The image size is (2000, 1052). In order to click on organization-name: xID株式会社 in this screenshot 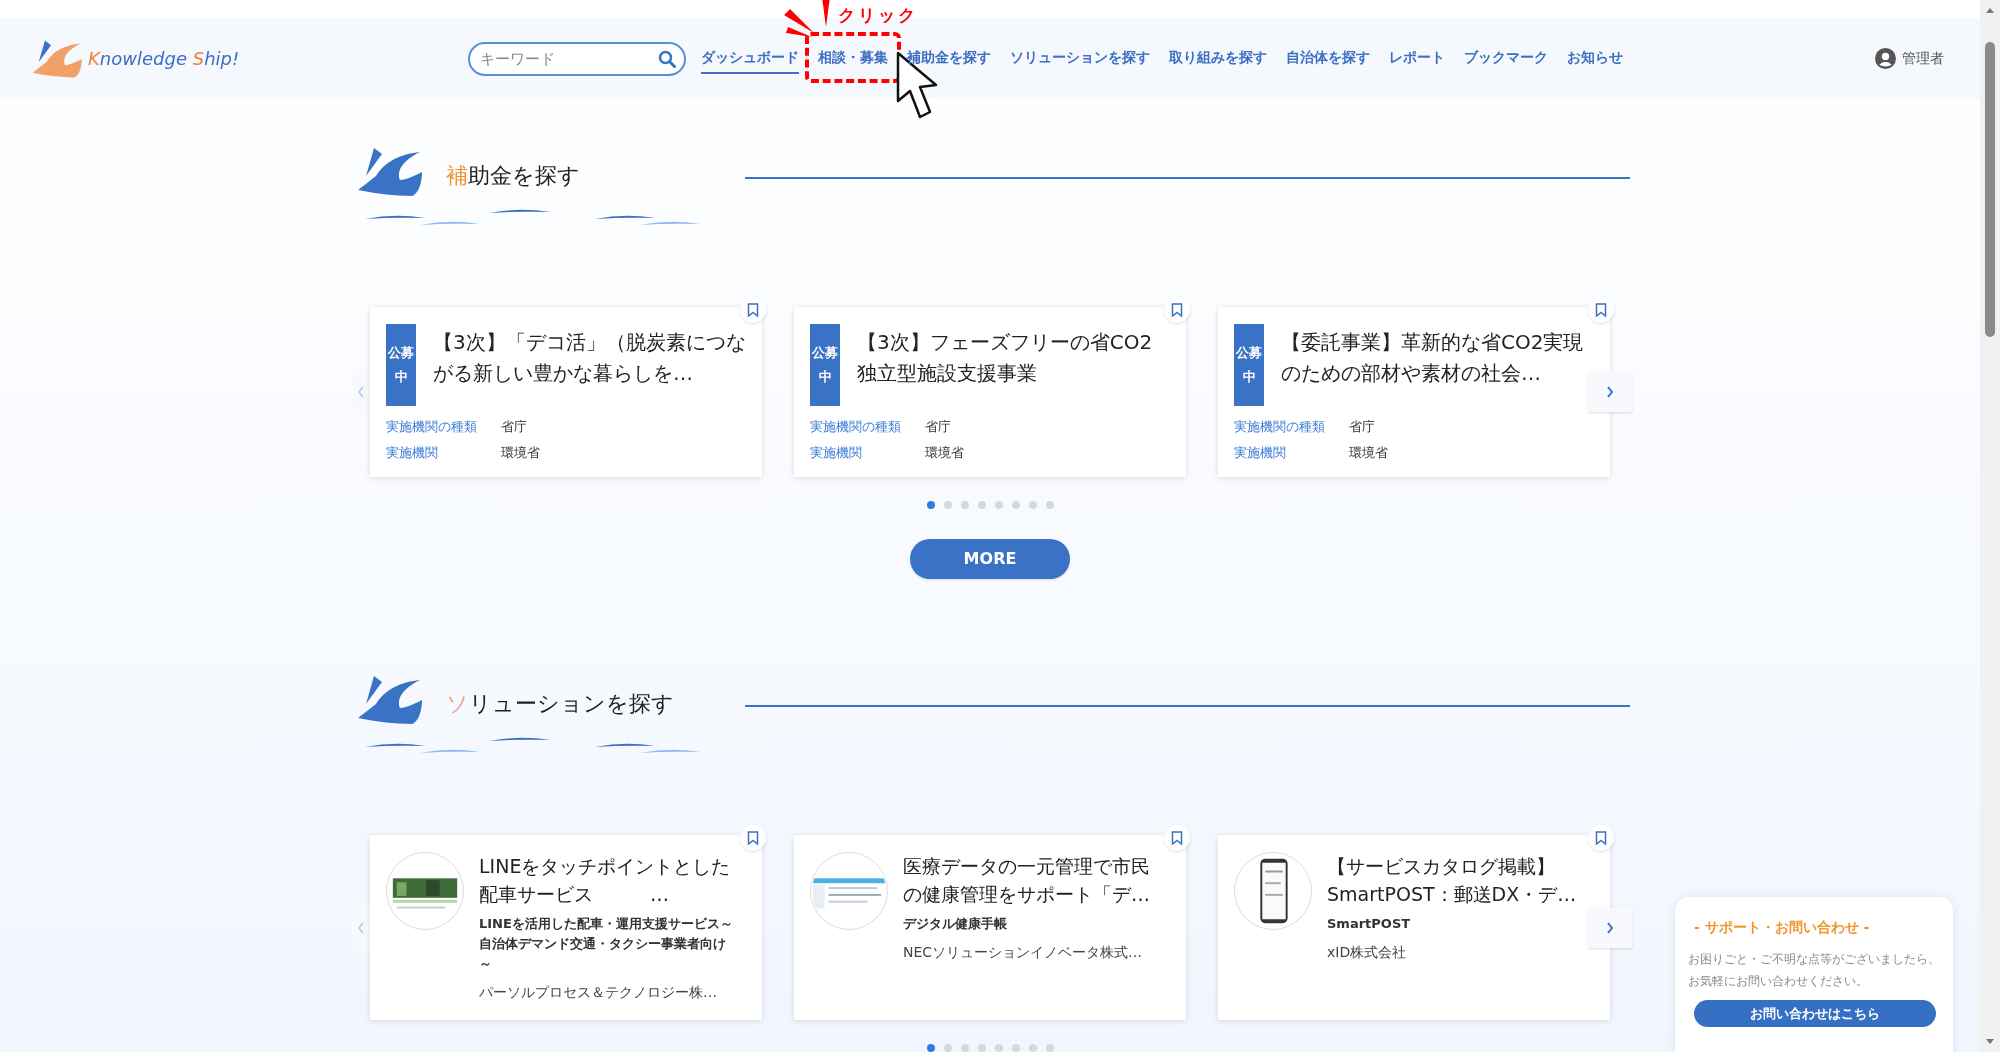, I will do `click(1367, 952)`.